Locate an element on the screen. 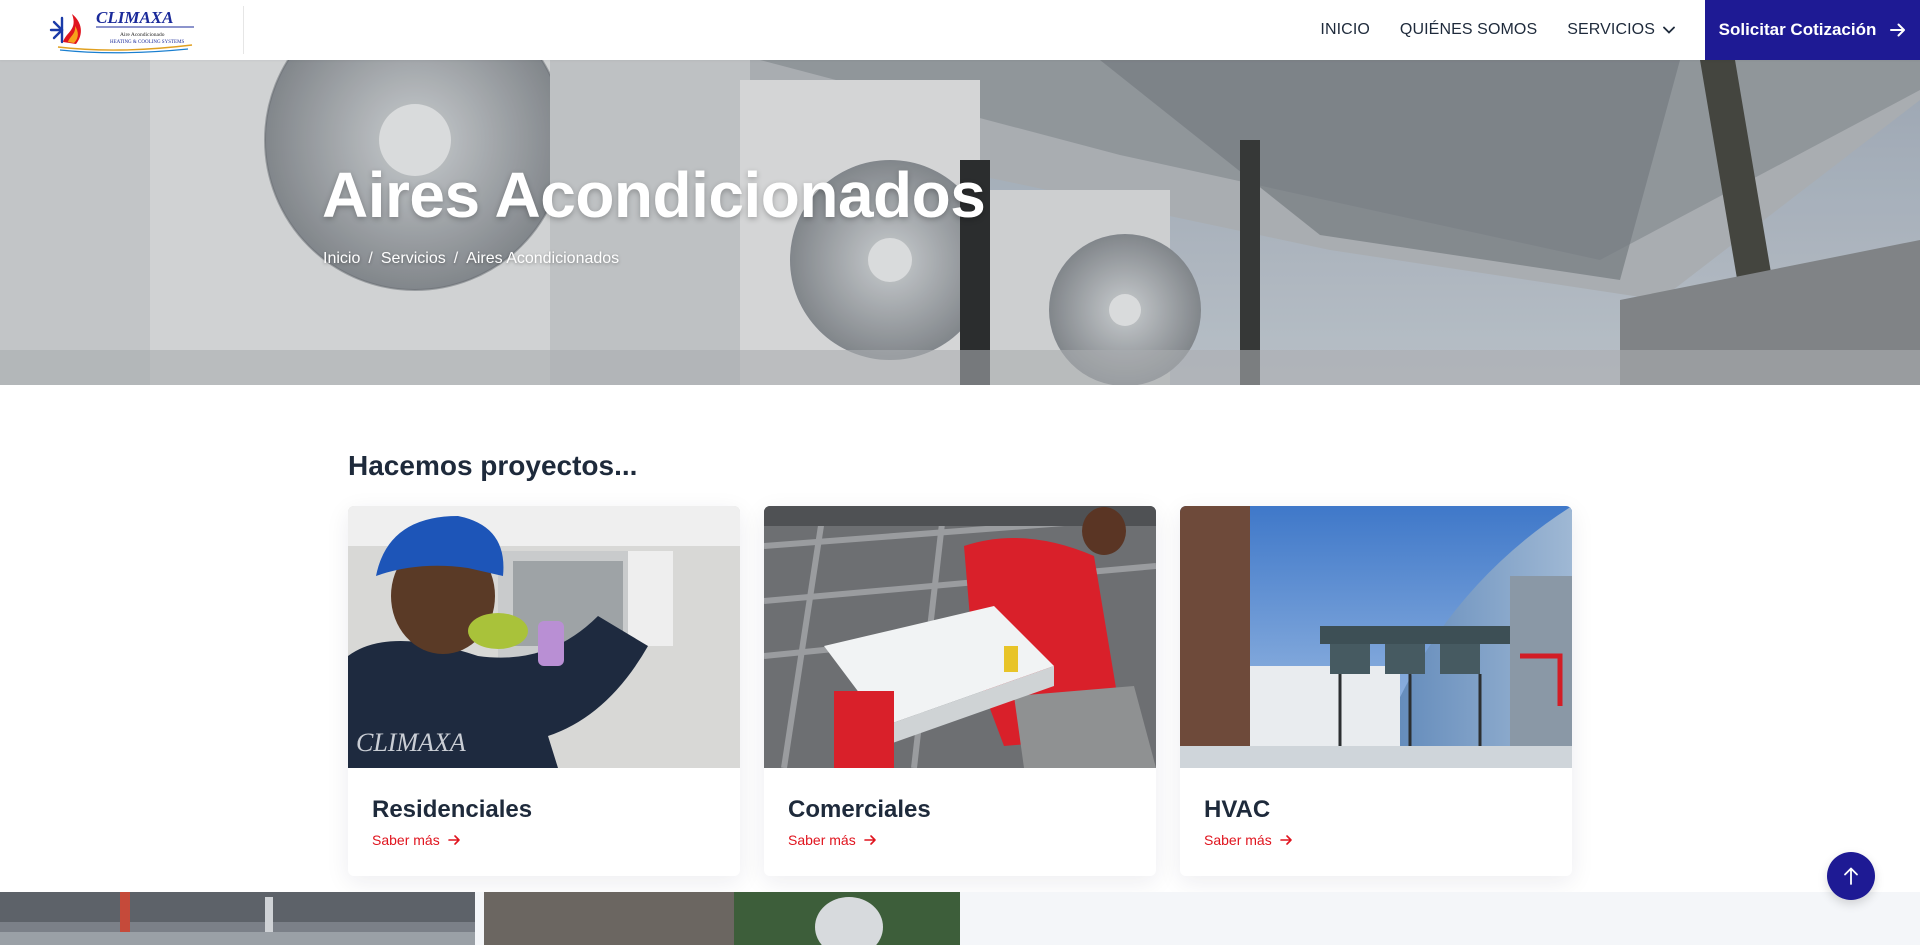 The image size is (1920, 945). card-title: HVAC is located at coordinates (1237, 809).